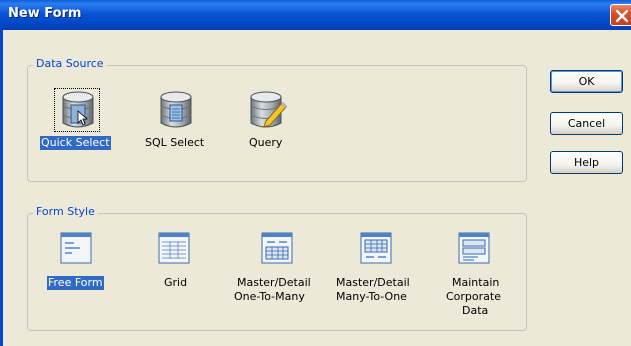 The image size is (631, 346). Describe the element at coordinates (70, 63) in the screenshot. I see `data-source-legend: Data Source` at that location.